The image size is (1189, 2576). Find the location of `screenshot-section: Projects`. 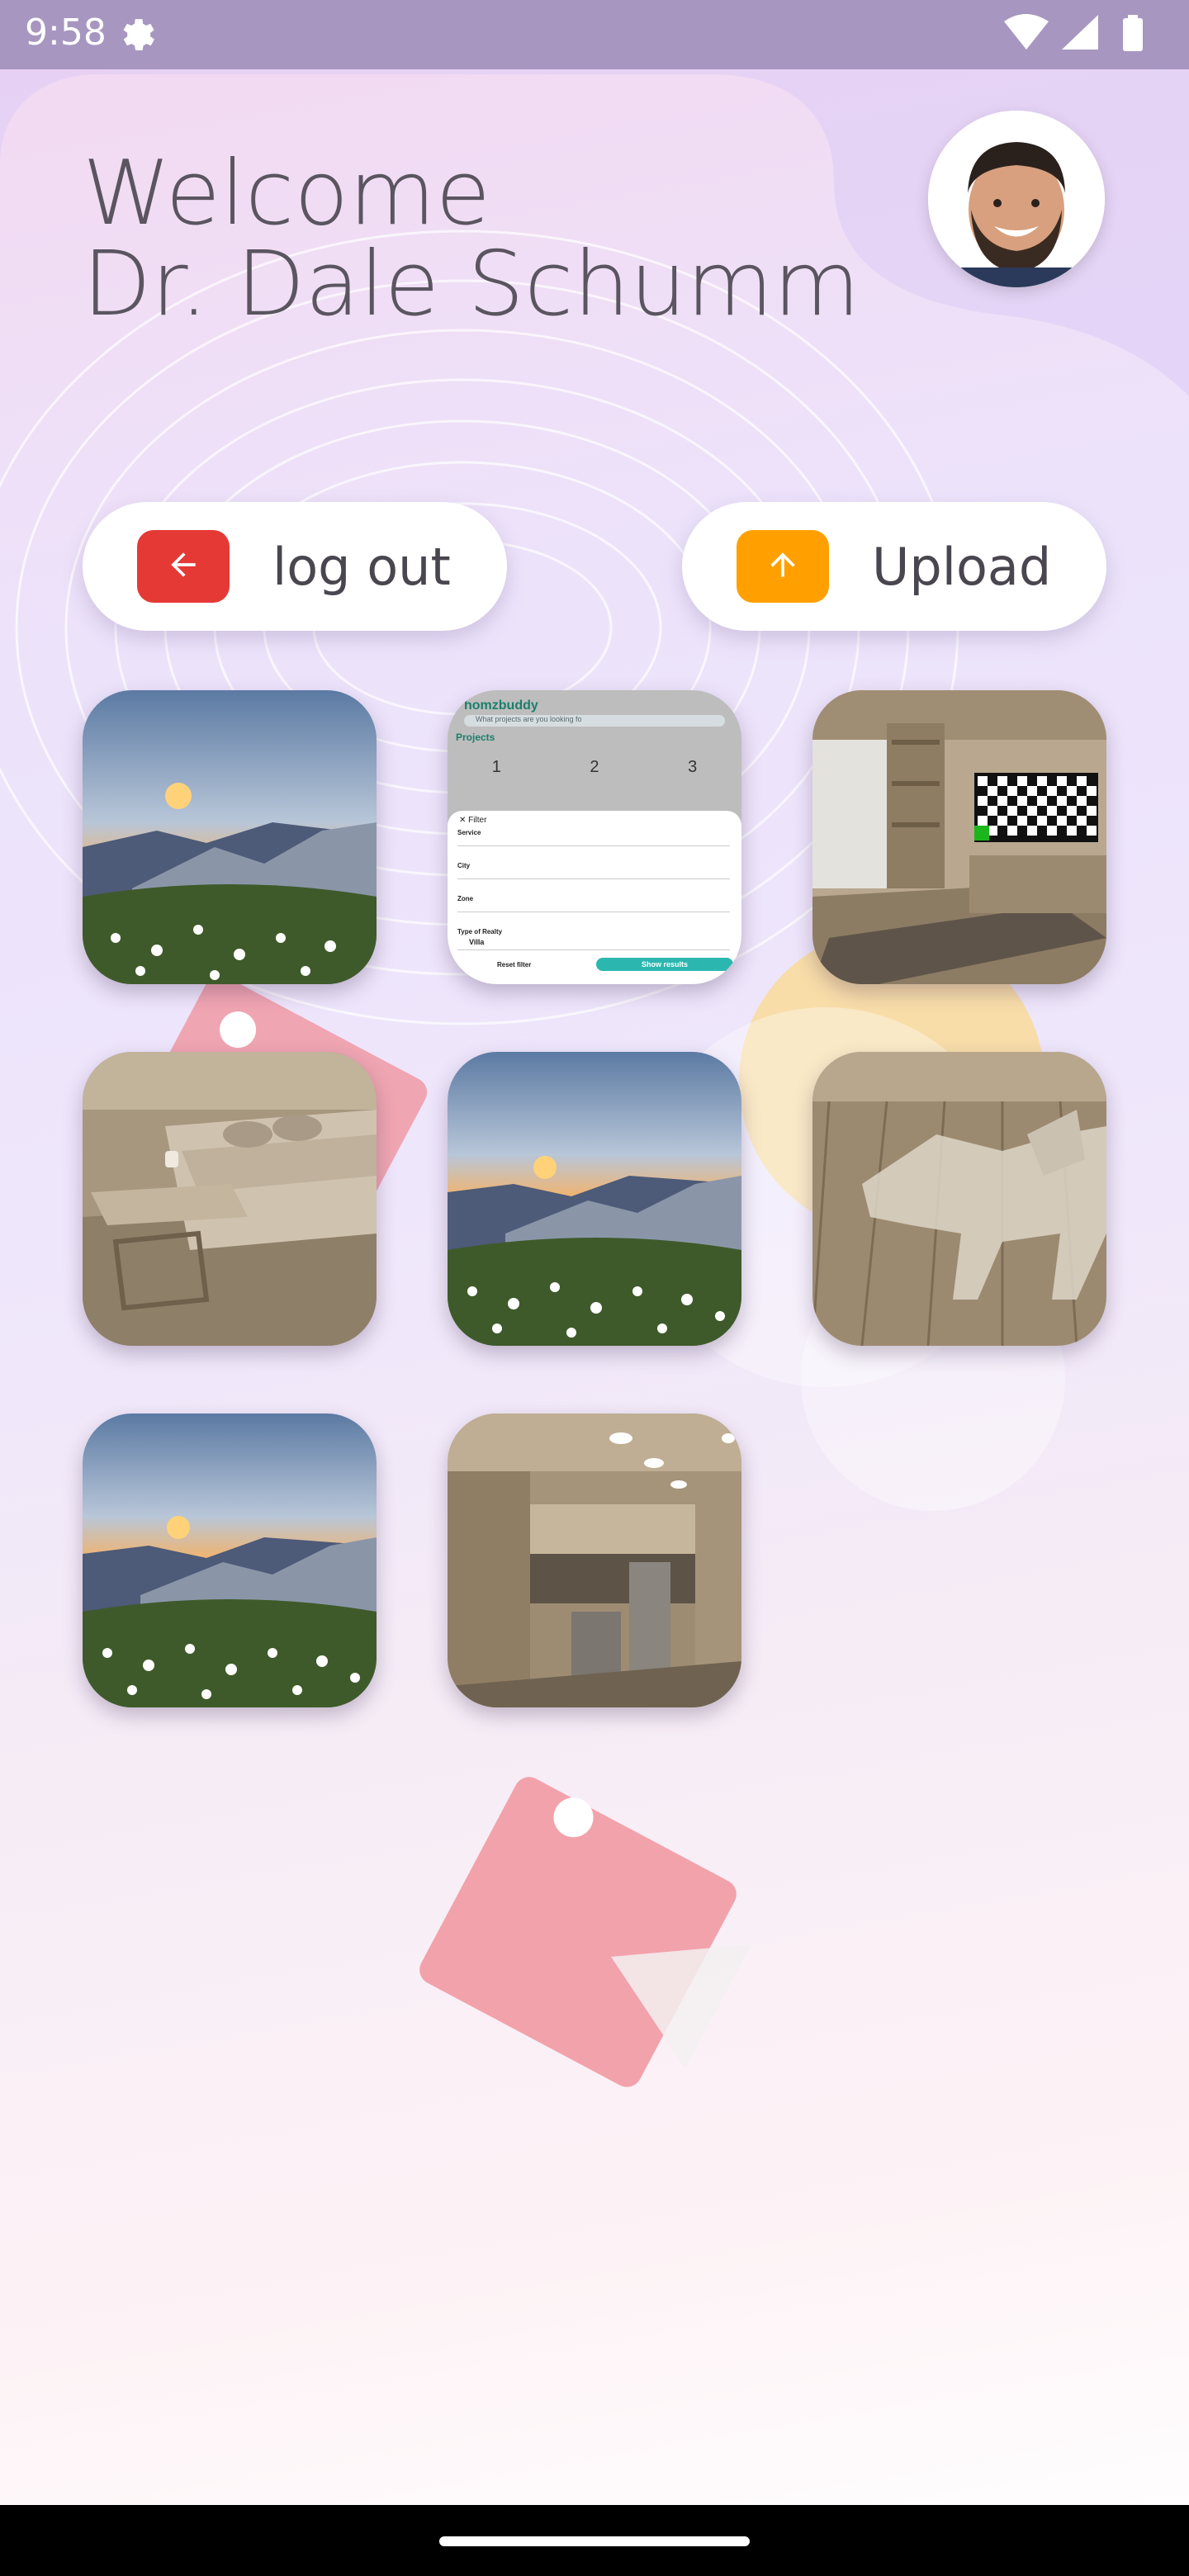

screenshot-section: Projects is located at coordinates (475, 737).